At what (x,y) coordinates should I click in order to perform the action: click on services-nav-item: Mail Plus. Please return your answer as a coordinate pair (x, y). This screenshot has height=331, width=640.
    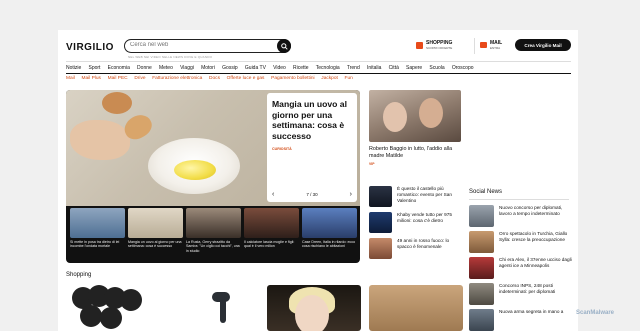
    Looking at the image, I should click on (90, 78).